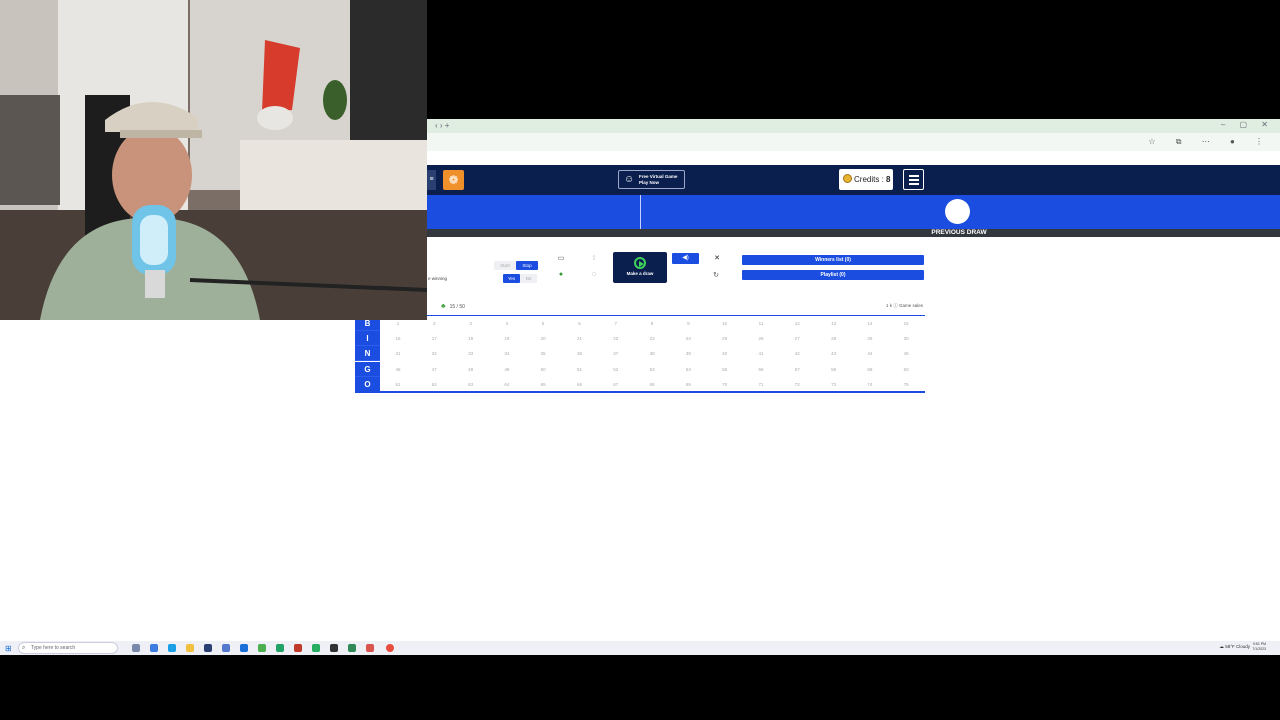  Describe the element at coordinates (213, 160) in the screenshot. I see `webcam-overlay` at that location.